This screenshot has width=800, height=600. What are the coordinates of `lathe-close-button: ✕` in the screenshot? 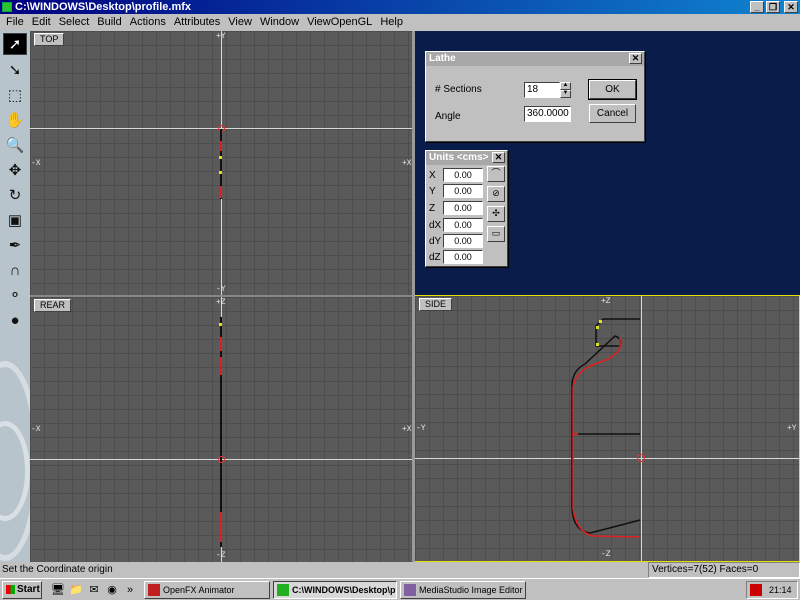 It's located at (635, 58).